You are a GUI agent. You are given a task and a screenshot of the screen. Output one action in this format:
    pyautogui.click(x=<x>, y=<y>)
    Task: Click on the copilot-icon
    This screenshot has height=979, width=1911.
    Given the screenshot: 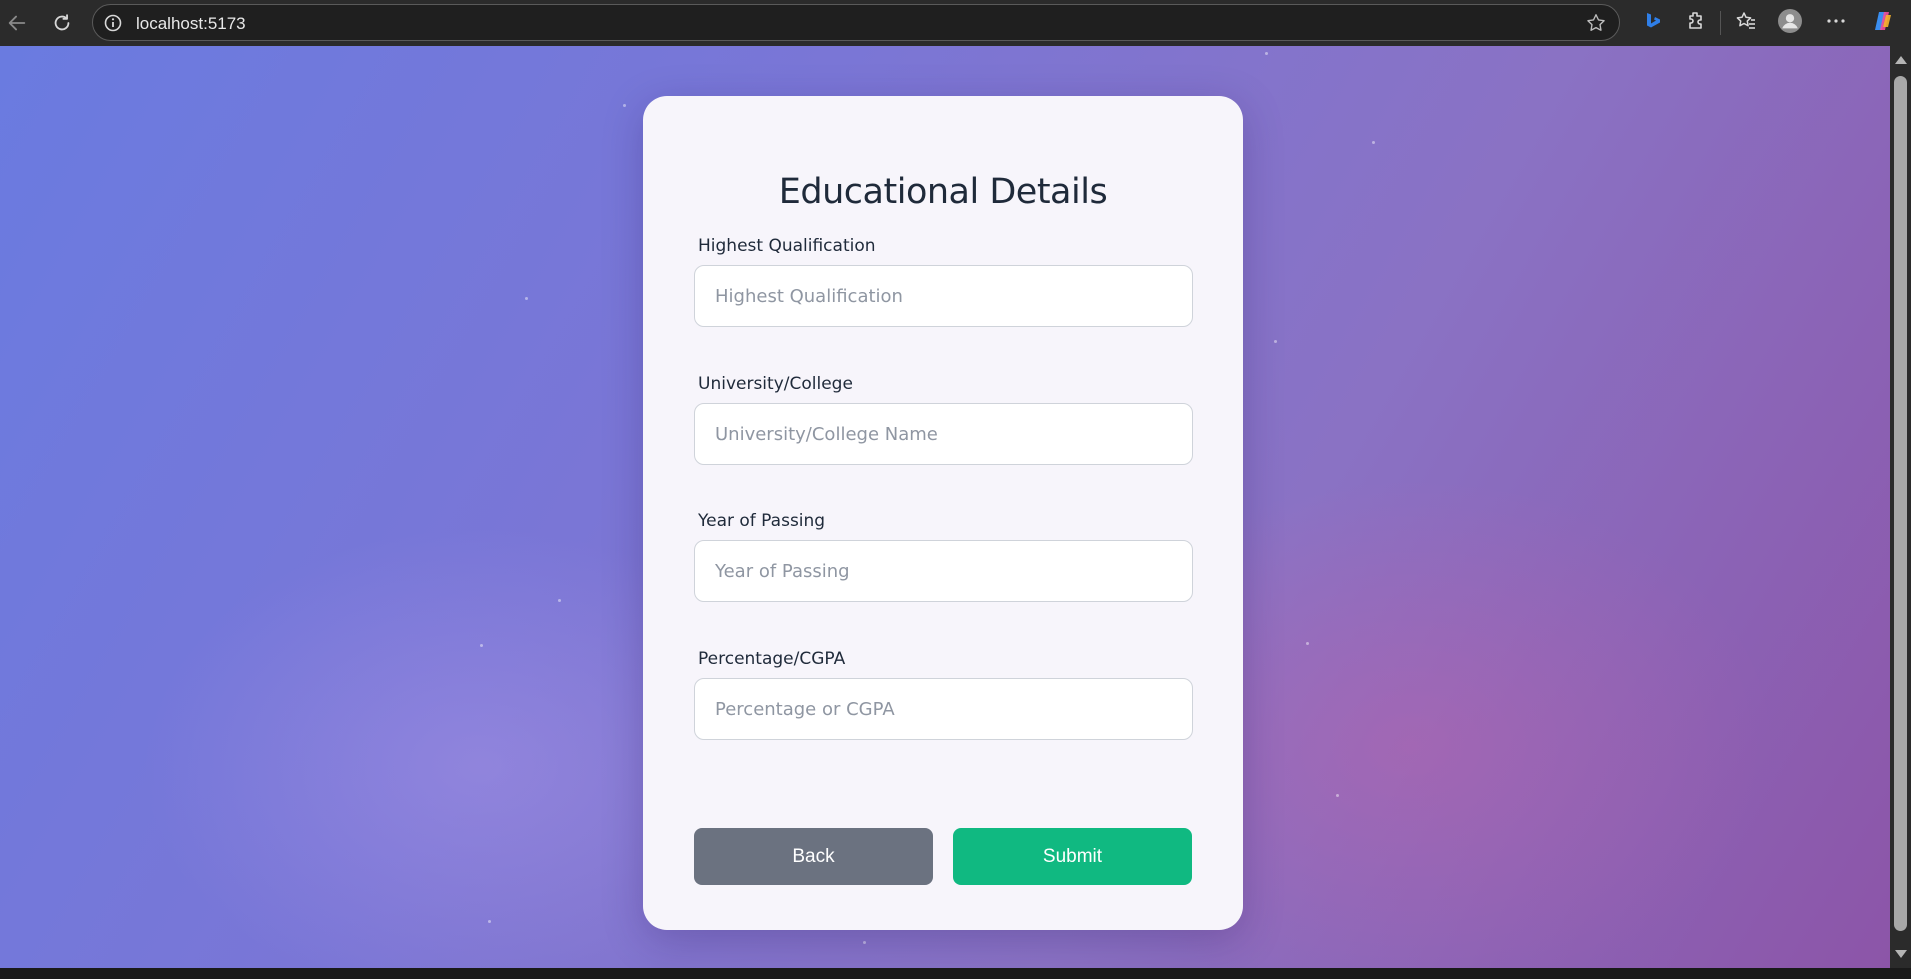 What is the action you would take?
    pyautogui.click(x=1883, y=21)
    